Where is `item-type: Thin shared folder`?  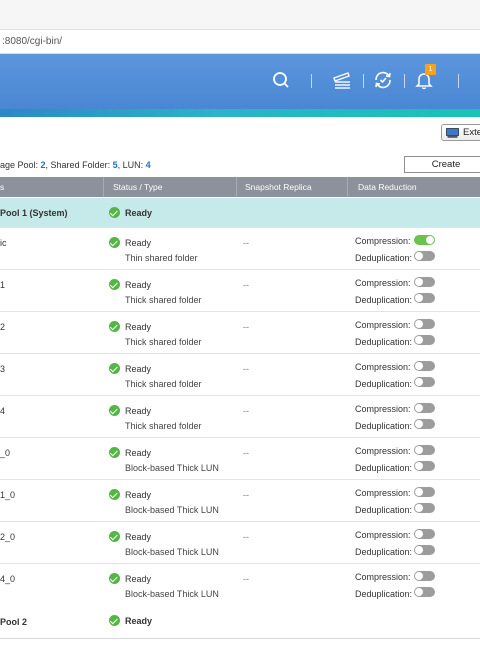
item-type: Thin shared folder is located at coordinates (161, 258).